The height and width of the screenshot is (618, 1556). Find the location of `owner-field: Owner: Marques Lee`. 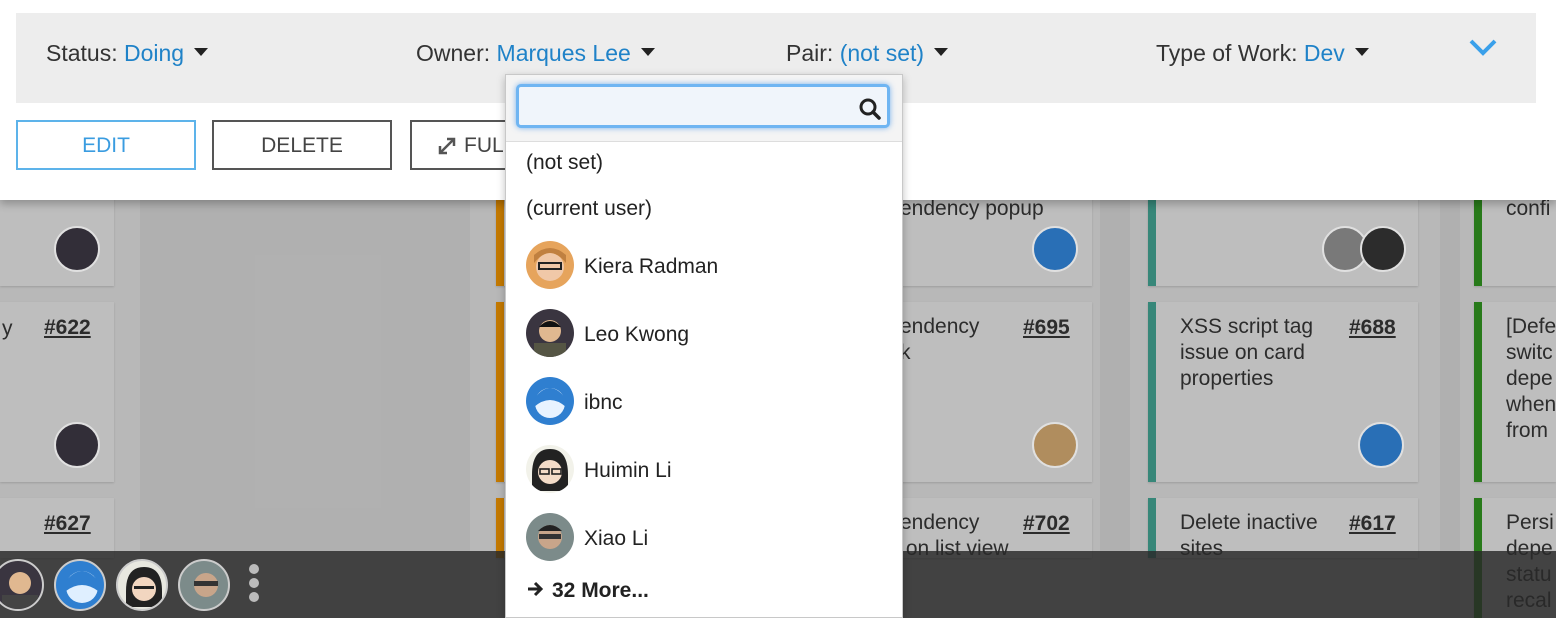

owner-field: Owner: Marques Lee is located at coordinates (535, 53).